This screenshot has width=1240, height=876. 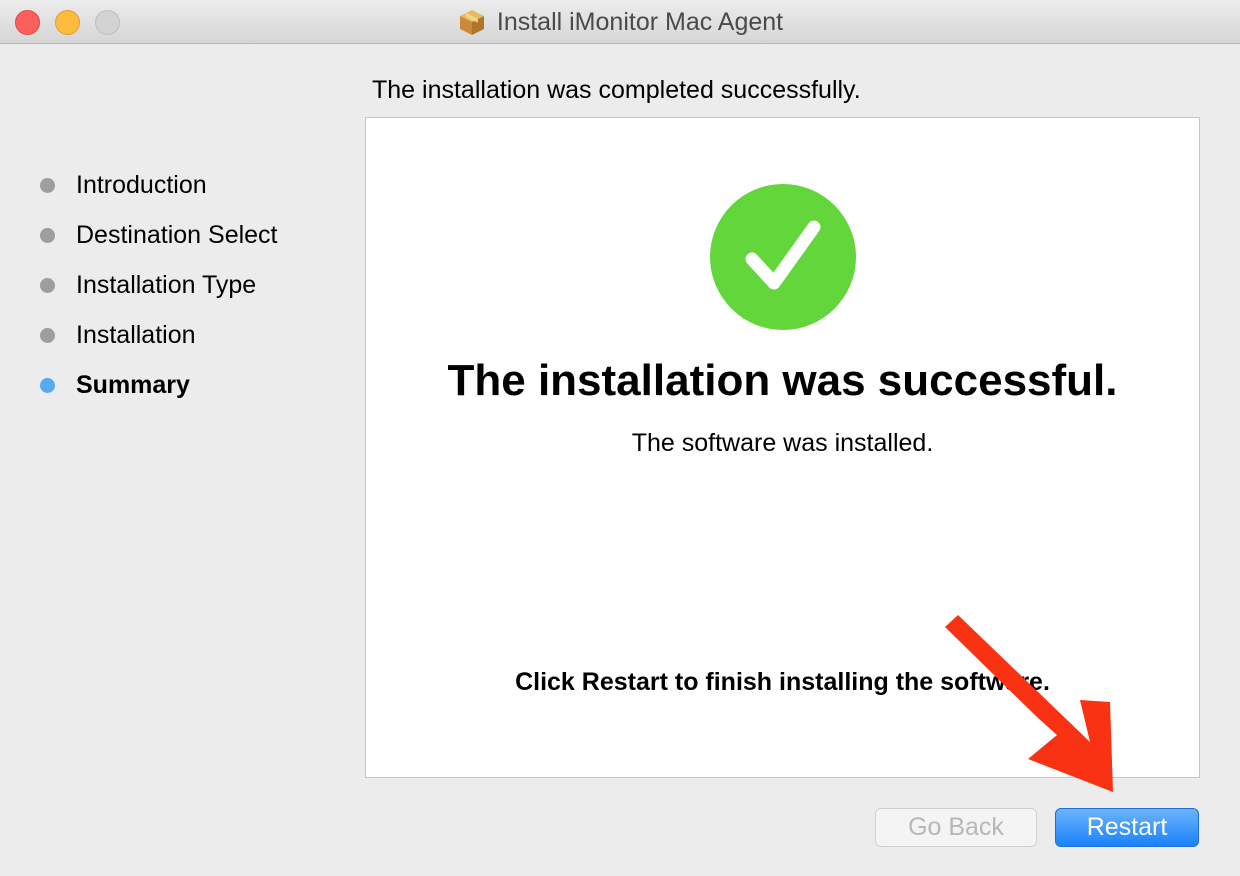 What do you see at coordinates (166, 284) in the screenshot?
I see `sidebar-item-label: Installation Type` at bounding box center [166, 284].